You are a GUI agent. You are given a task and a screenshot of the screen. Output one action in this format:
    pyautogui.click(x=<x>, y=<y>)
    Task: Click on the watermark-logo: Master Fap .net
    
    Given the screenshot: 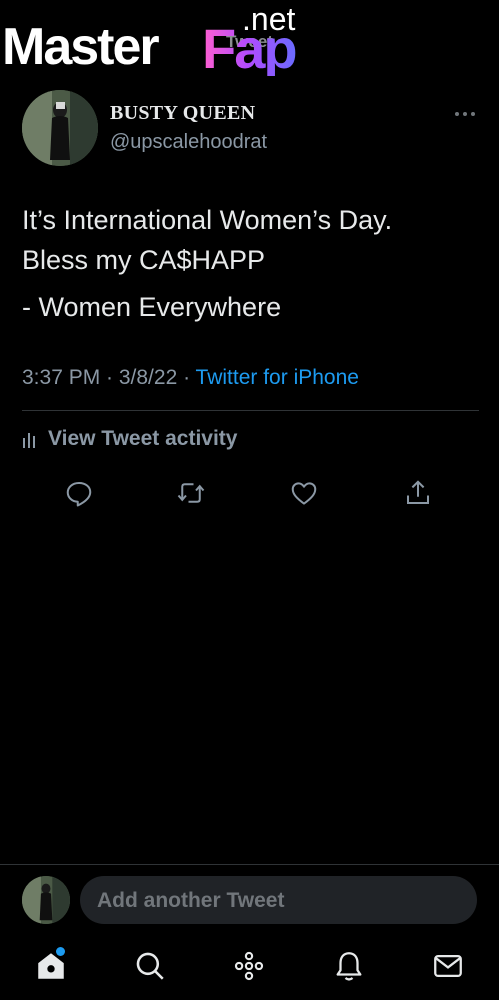 What is the action you would take?
    pyautogui.click(x=150, y=39)
    